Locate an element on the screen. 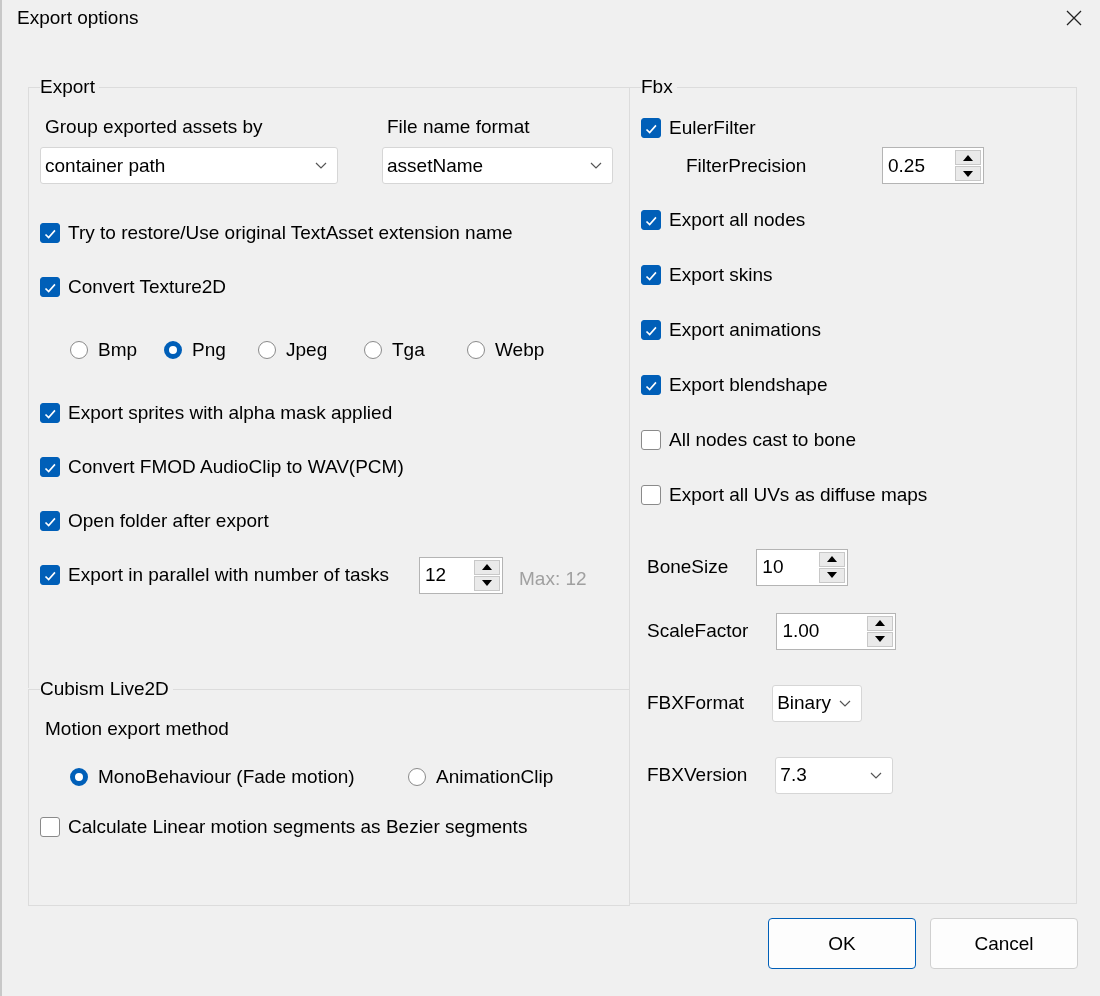 This screenshot has width=1100, height=996. checkbox-label: Export all UVs as diffuse maps is located at coordinates (798, 494).